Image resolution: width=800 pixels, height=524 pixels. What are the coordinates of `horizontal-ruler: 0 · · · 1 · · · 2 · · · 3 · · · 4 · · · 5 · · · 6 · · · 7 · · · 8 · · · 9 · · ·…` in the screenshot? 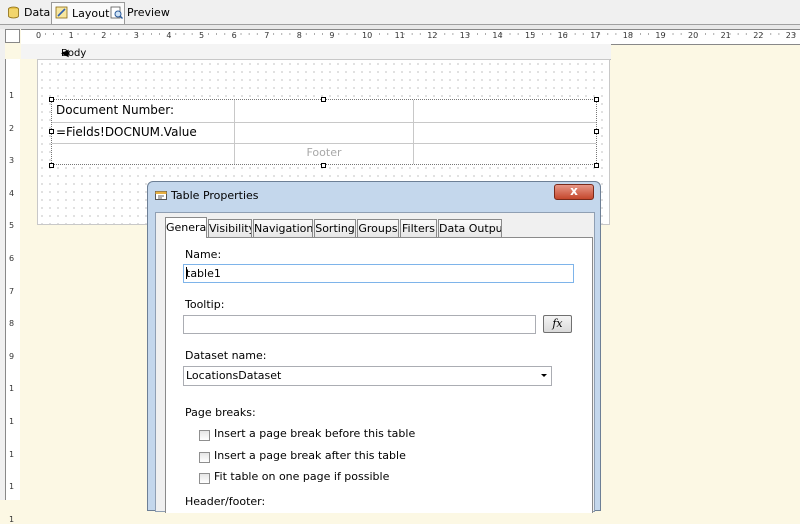 It's located at (410, 37).